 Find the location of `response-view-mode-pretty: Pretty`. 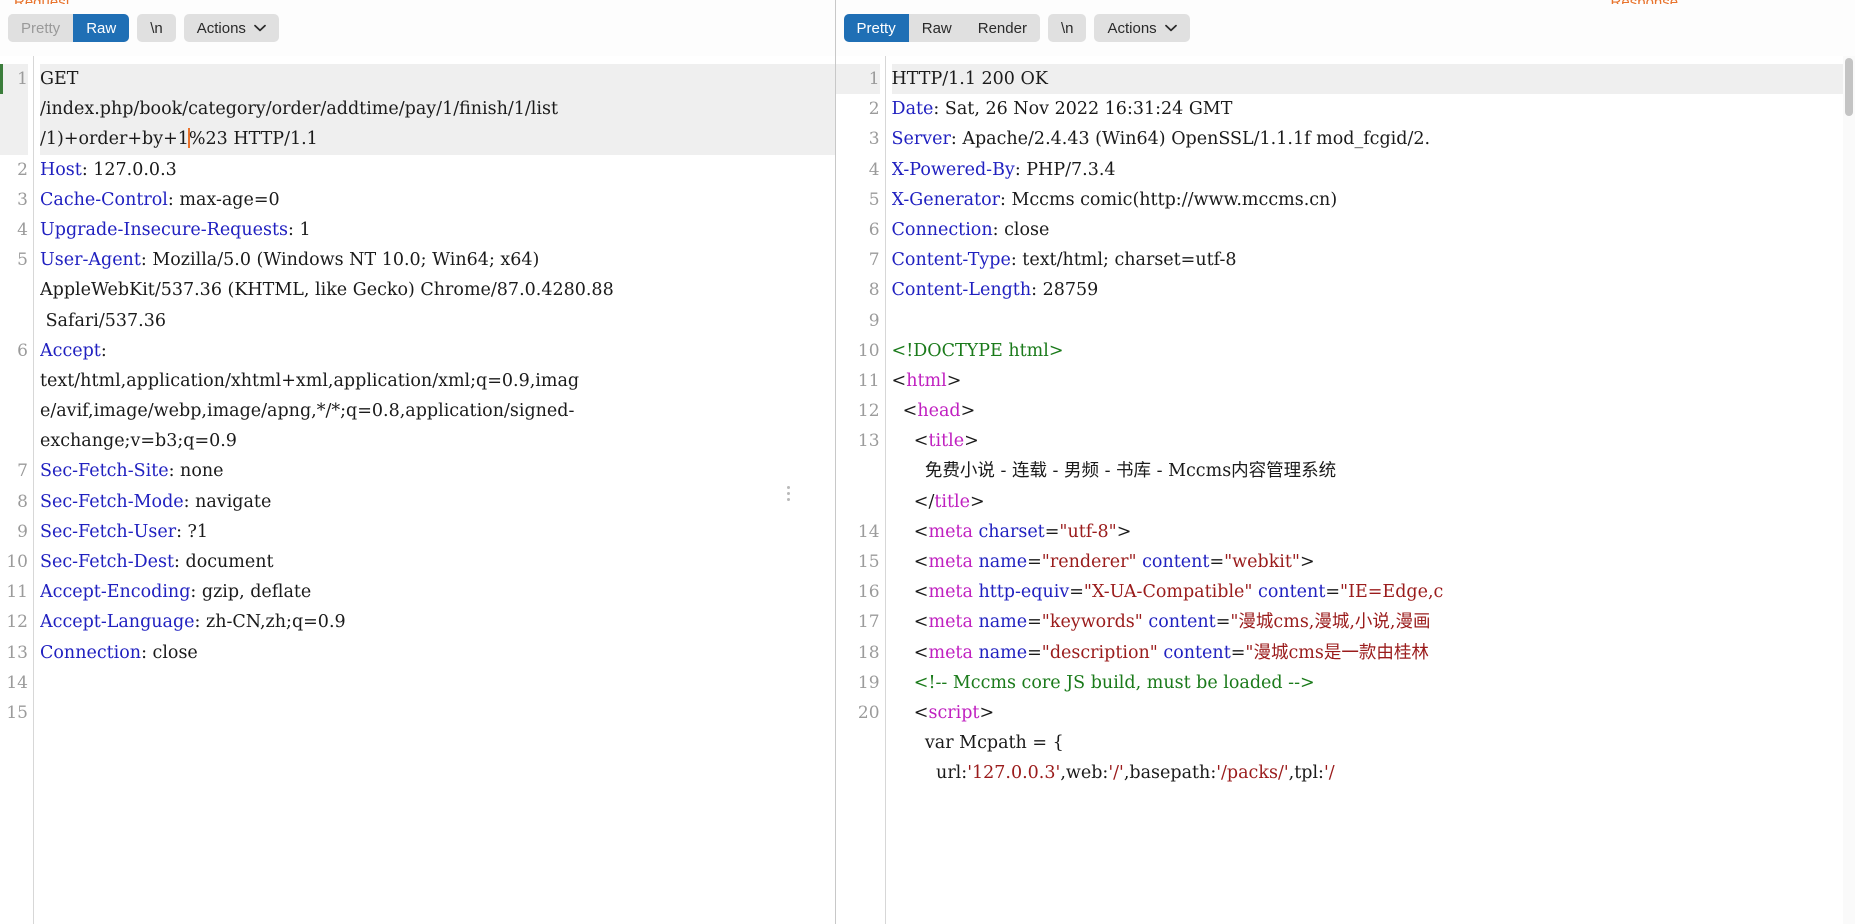

response-view-mode-pretty: Pretty is located at coordinates (876, 28).